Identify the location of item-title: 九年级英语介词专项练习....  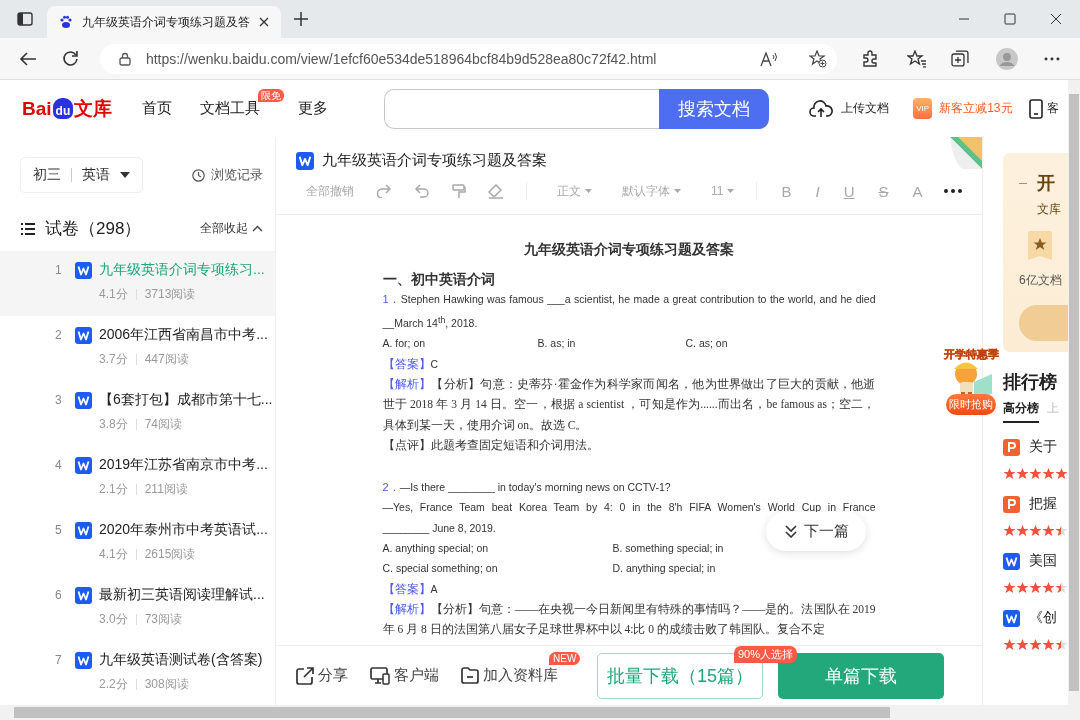
(182, 270).